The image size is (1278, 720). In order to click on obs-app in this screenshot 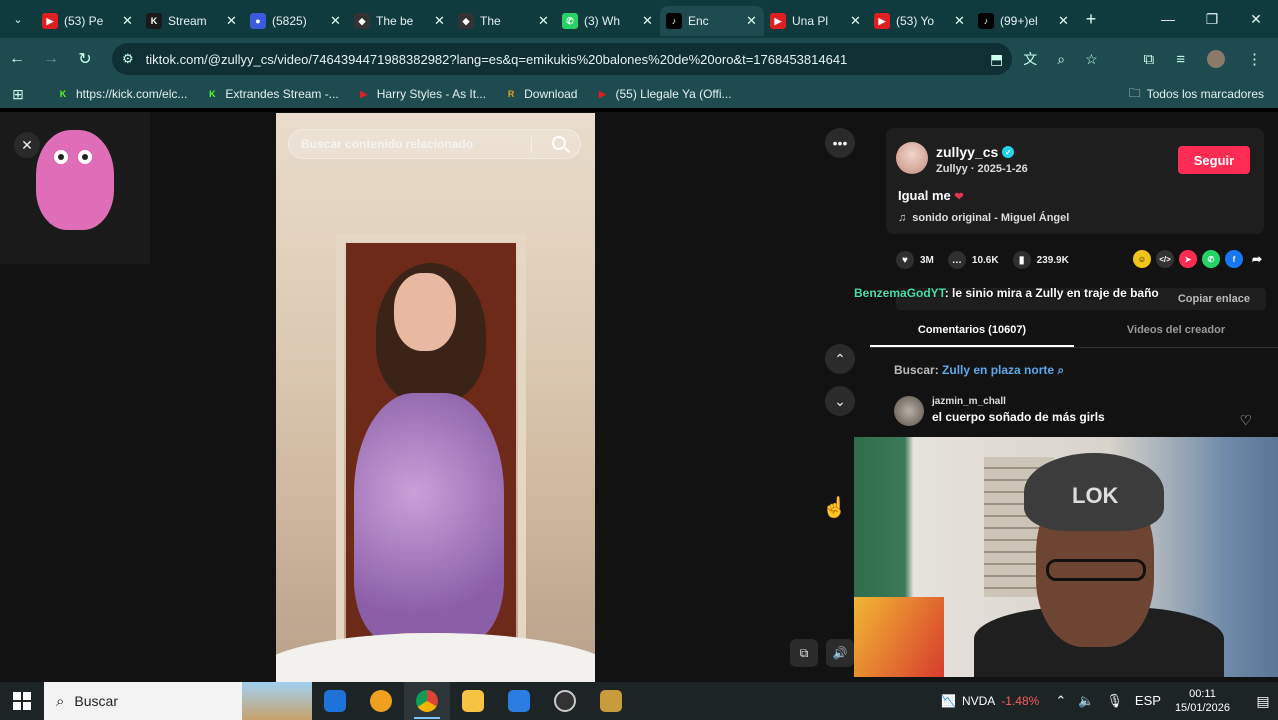, I will do `click(565, 701)`.